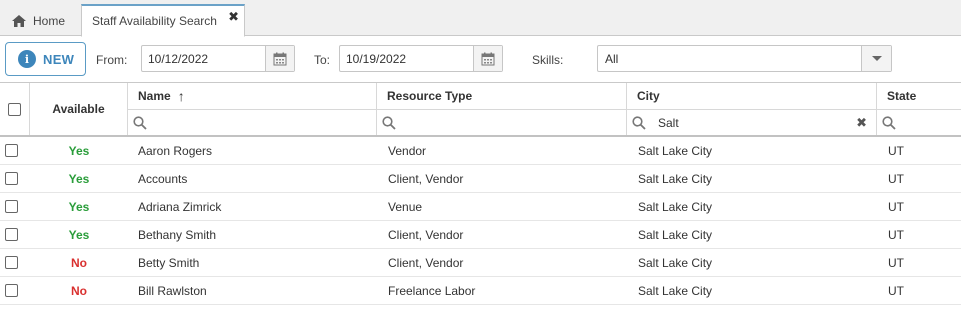  I want to click on tab-home: Home, so click(38, 20).